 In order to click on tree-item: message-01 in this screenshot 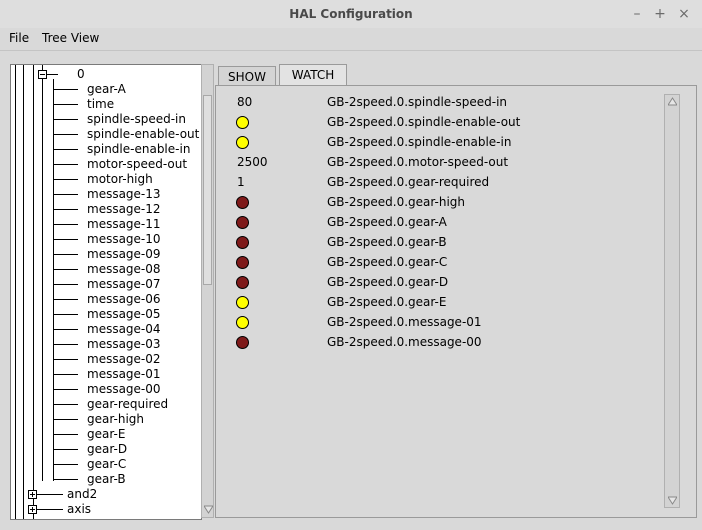, I will do `click(124, 374)`.